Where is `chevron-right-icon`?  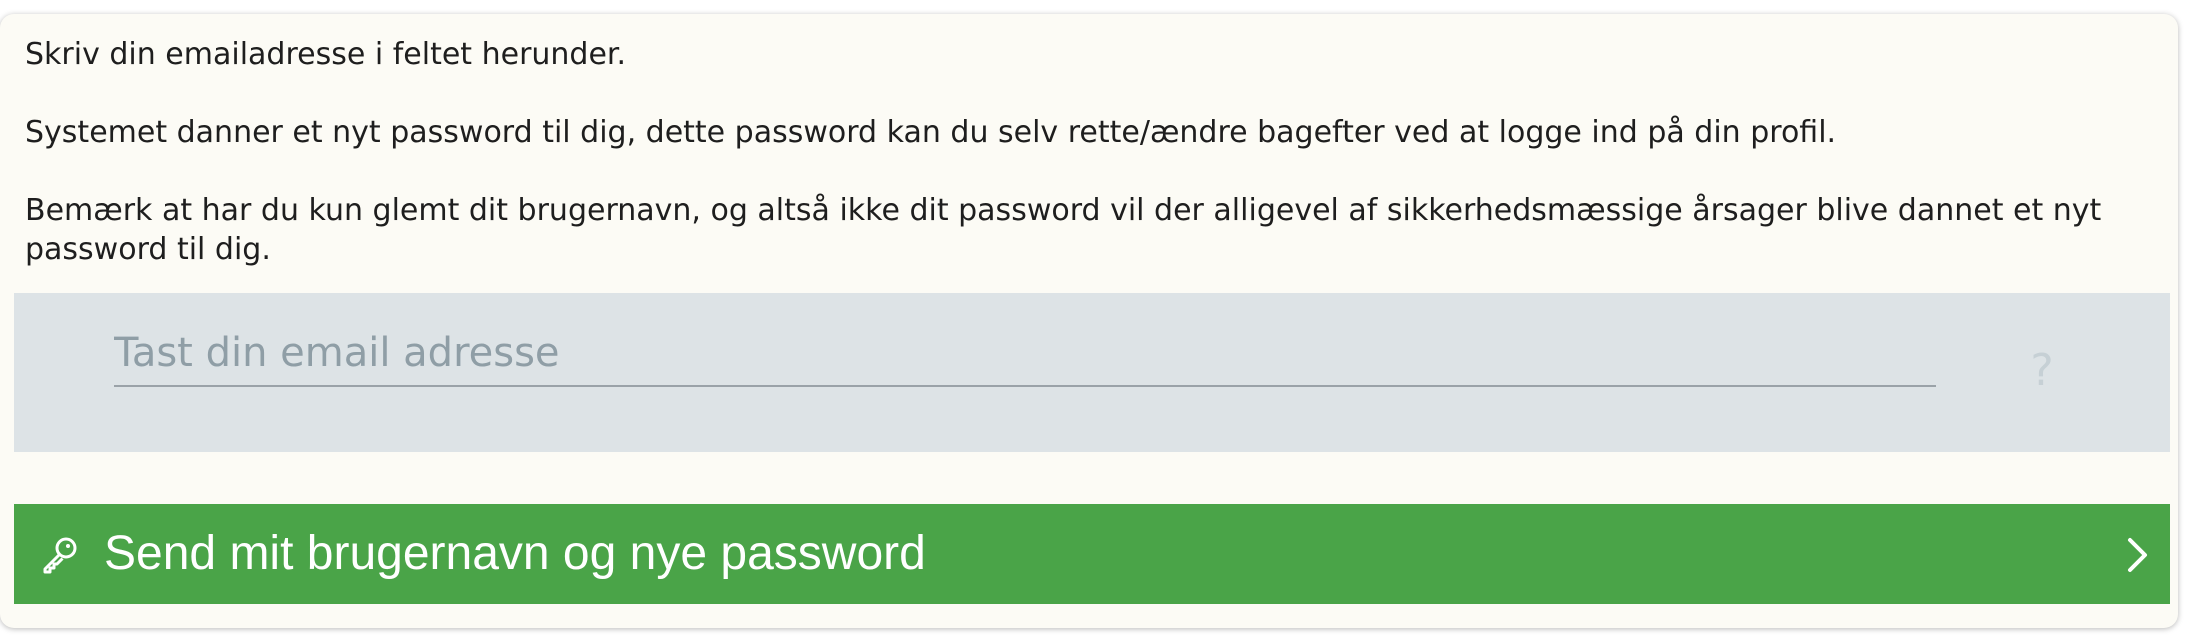
chevron-right-icon is located at coordinates (2137, 555).